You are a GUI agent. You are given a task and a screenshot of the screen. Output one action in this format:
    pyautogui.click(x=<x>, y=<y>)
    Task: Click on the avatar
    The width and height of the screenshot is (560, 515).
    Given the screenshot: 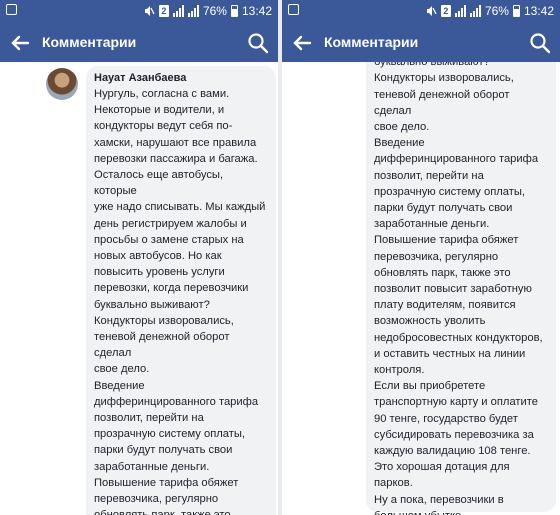 What is the action you would take?
    pyautogui.click(x=62, y=84)
    